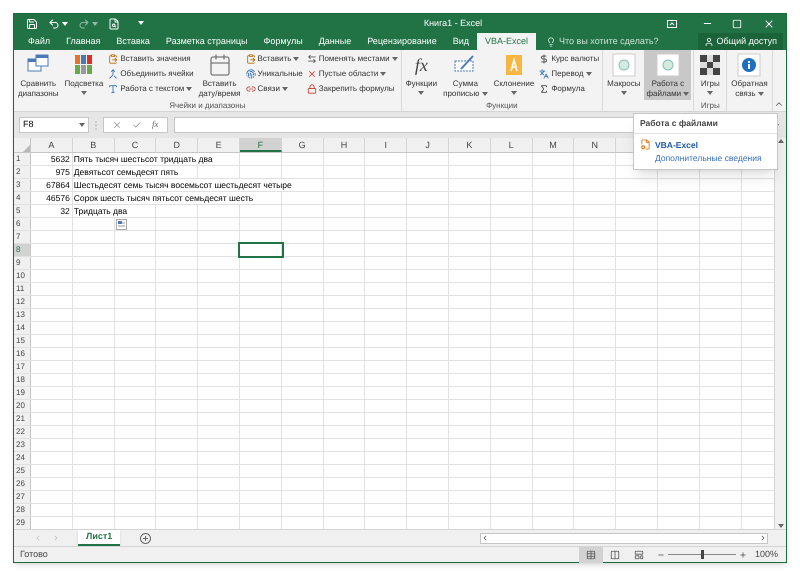 Image resolution: width=800 pixels, height=577 pixels. Describe the element at coordinates (639, 555) in the screenshot. I see `page-break-icon` at that location.